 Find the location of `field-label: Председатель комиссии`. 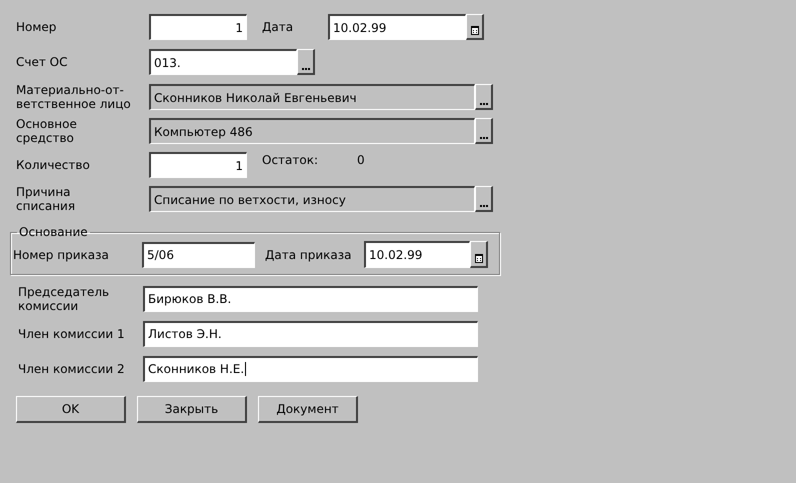

field-label: Председатель комиссии is located at coordinates (64, 298).